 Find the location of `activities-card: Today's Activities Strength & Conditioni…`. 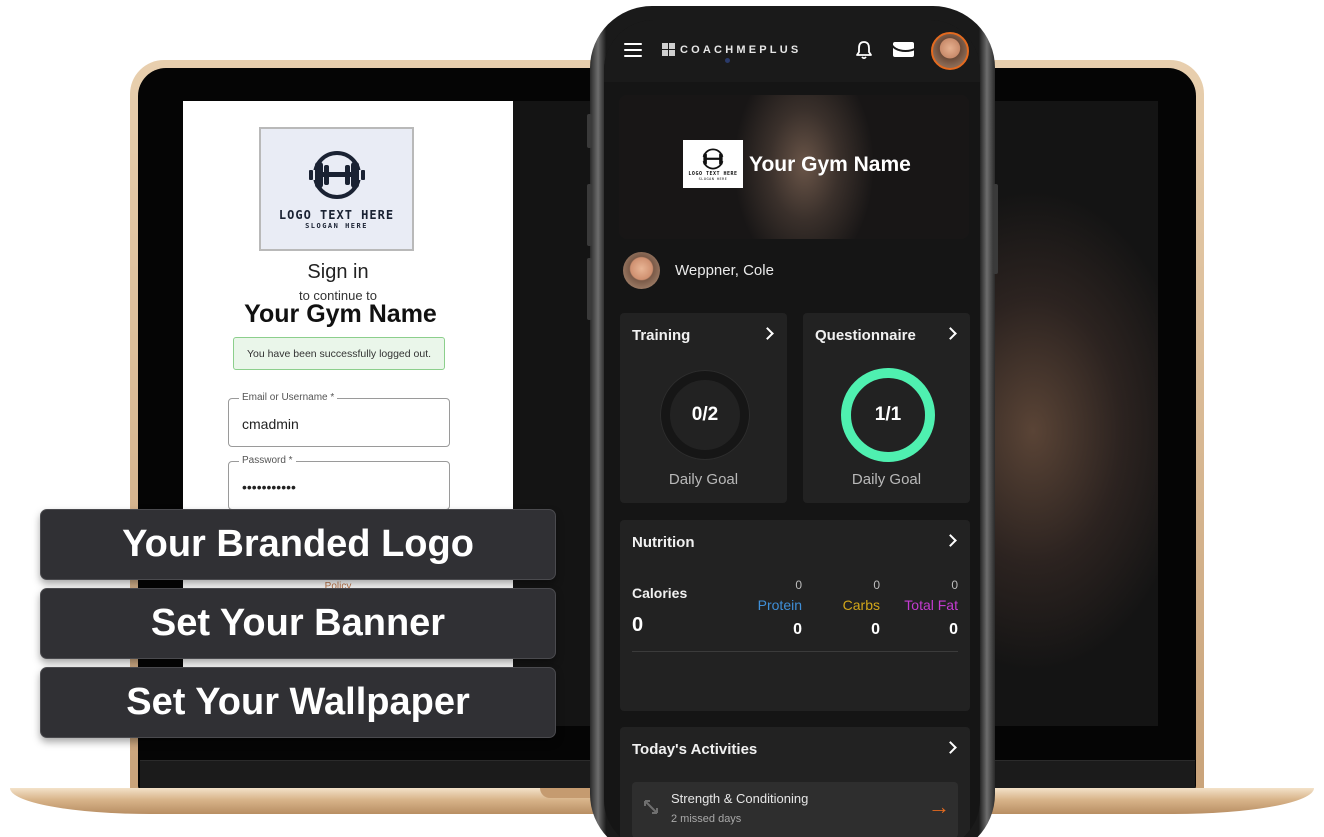

activities-card: Today's Activities Strength & Conditioni… is located at coordinates (795, 782).